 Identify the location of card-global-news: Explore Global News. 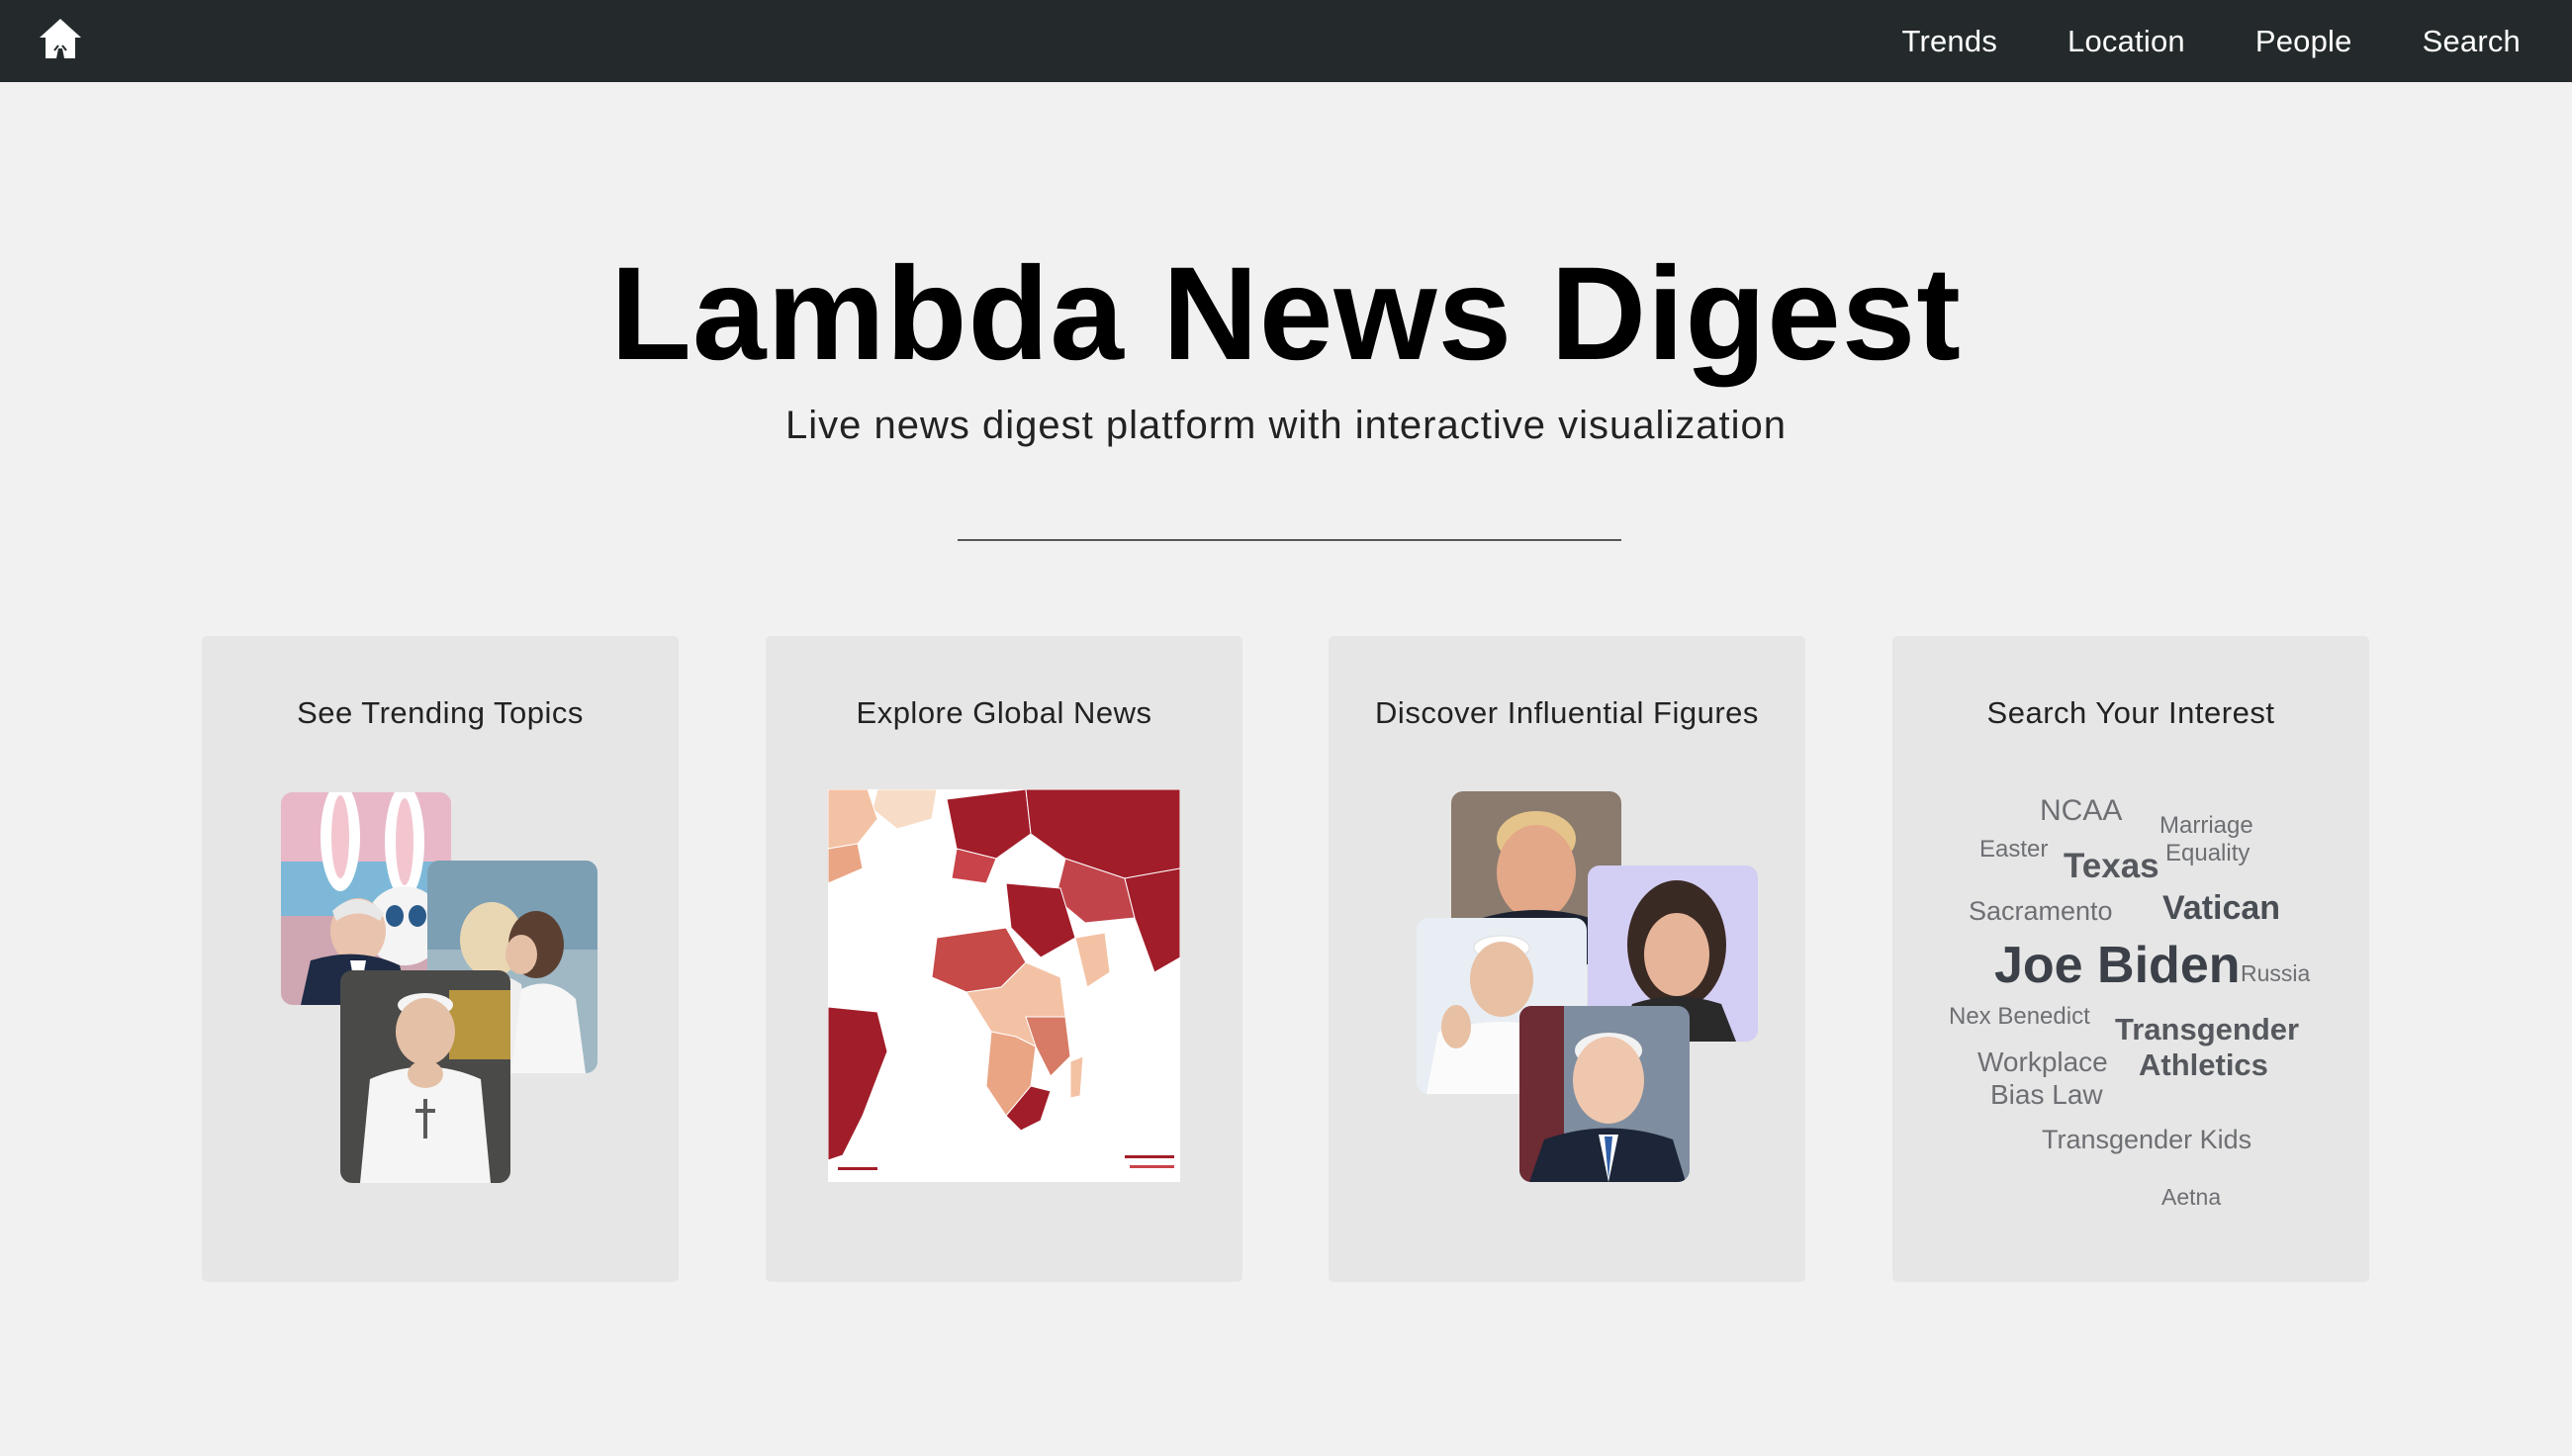
(1004, 959).